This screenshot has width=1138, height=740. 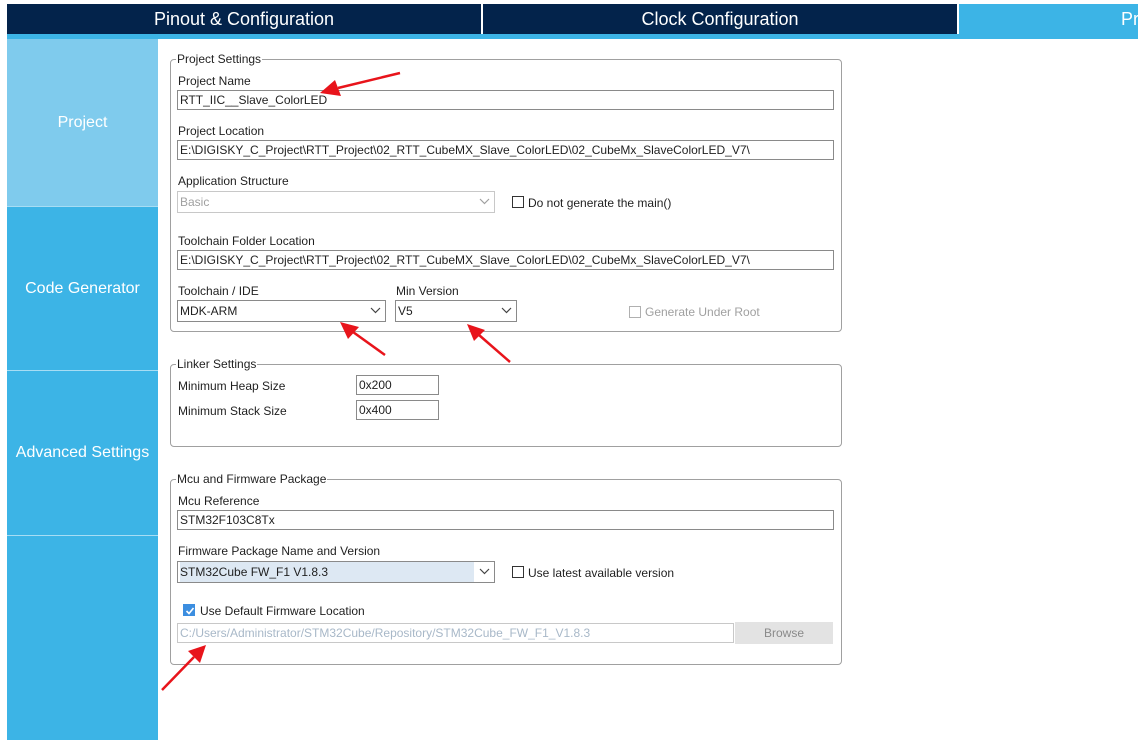 I want to click on firmware-package-value: STM32Cube FW_F1 V1.8.3, so click(x=327, y=572).